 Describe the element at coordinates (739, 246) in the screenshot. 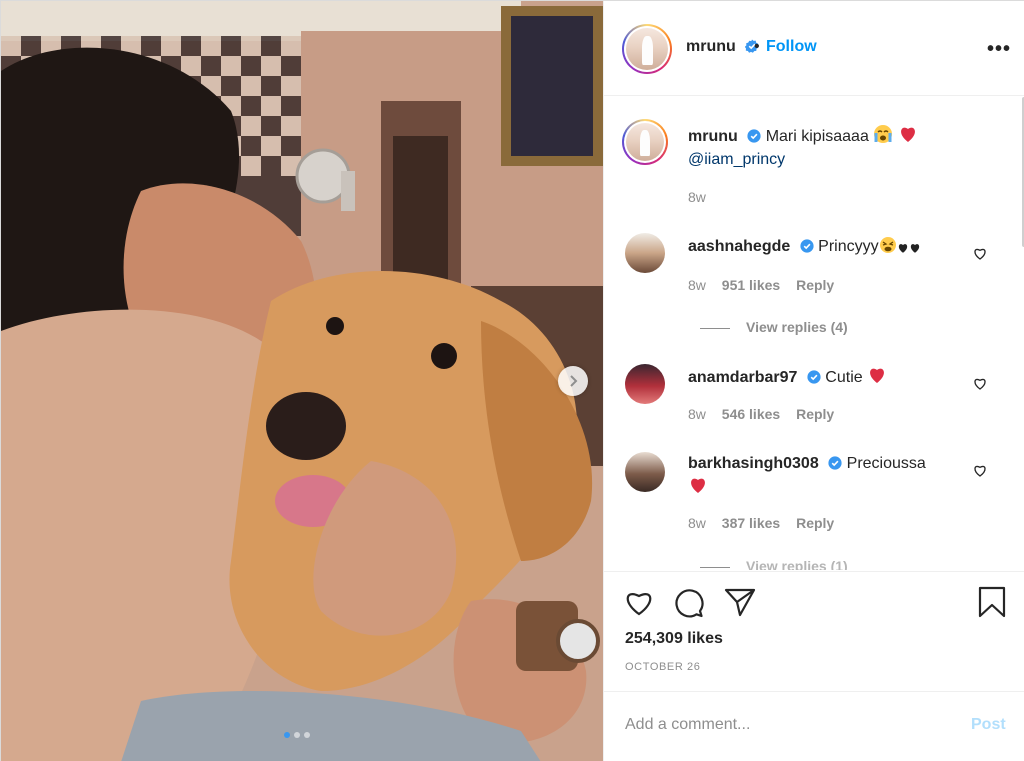

I see `comment-username: aashnahegde` at that location.